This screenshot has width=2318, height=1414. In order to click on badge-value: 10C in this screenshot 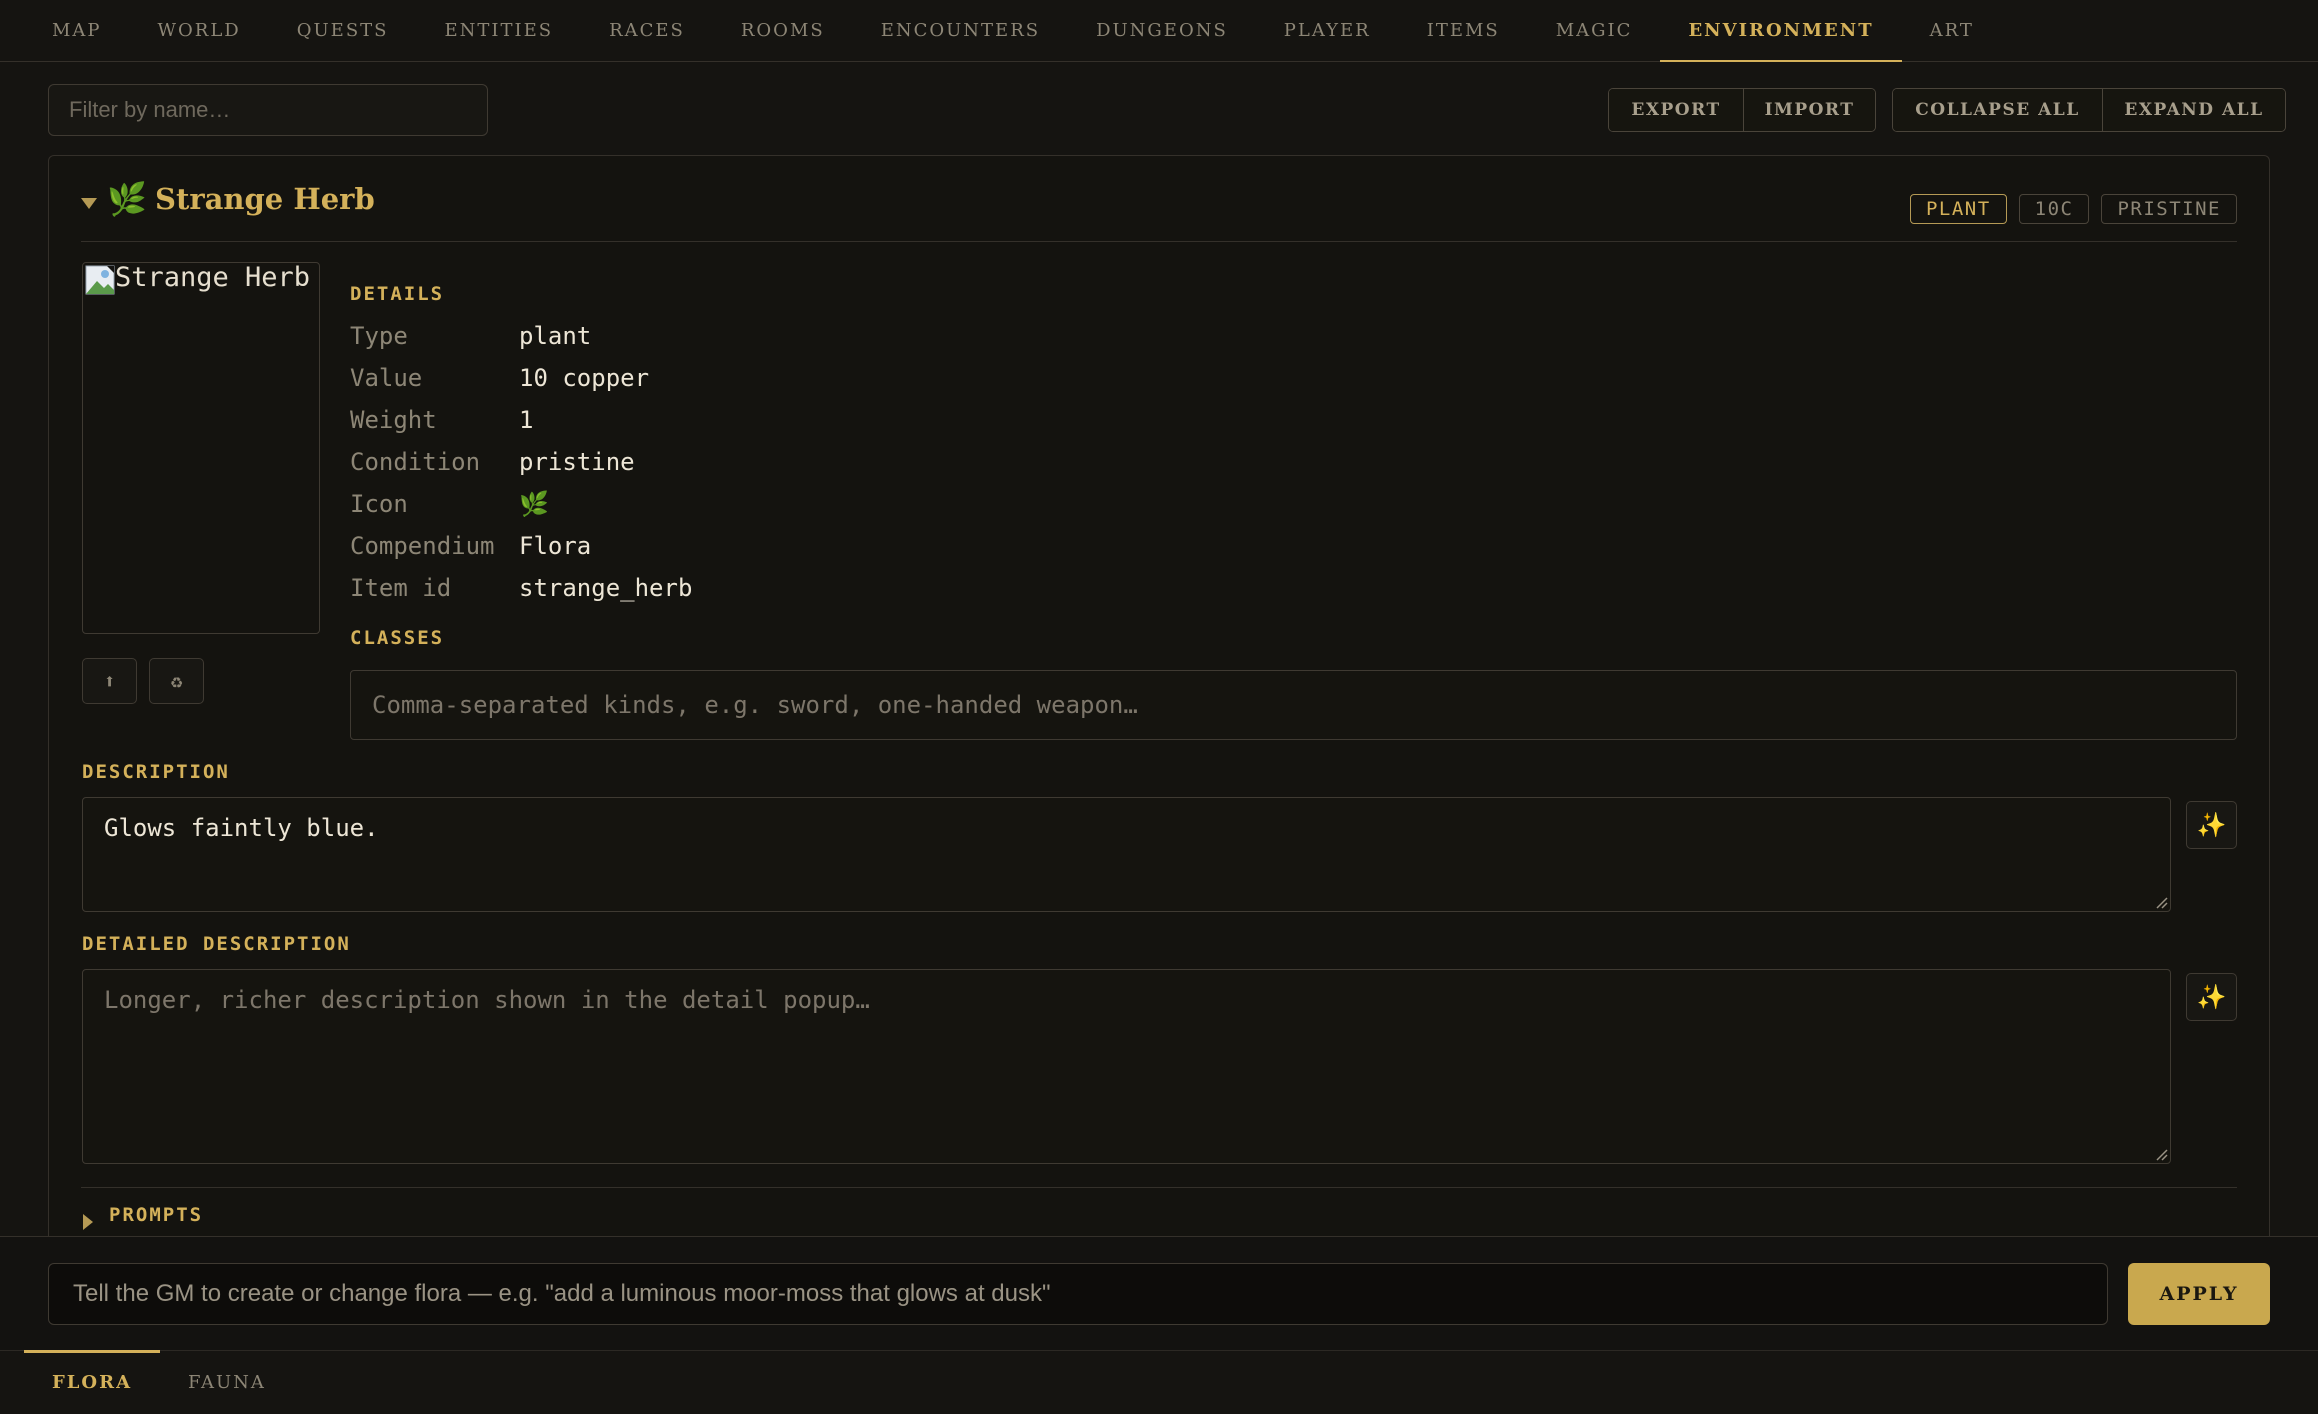, I will do `click(2054, 209)`.